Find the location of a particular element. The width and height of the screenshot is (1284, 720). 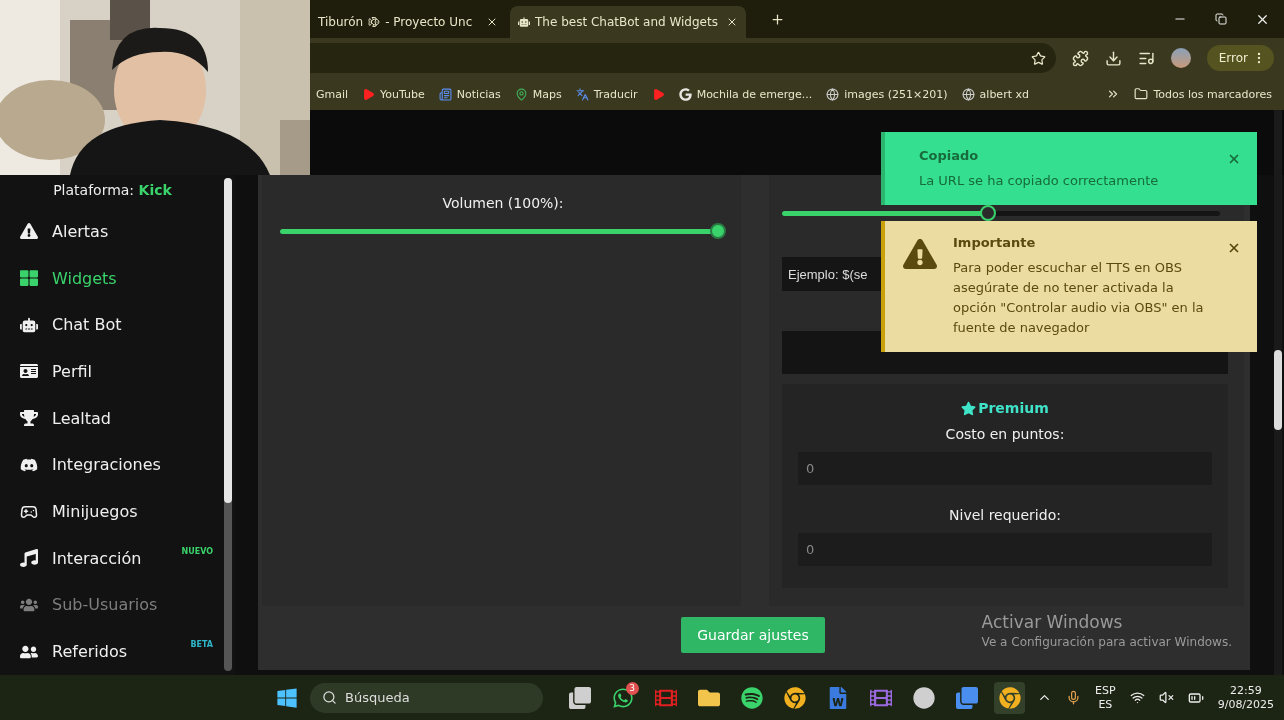

sidebar-item: Minijuegos is located at coordinates (117, 511).